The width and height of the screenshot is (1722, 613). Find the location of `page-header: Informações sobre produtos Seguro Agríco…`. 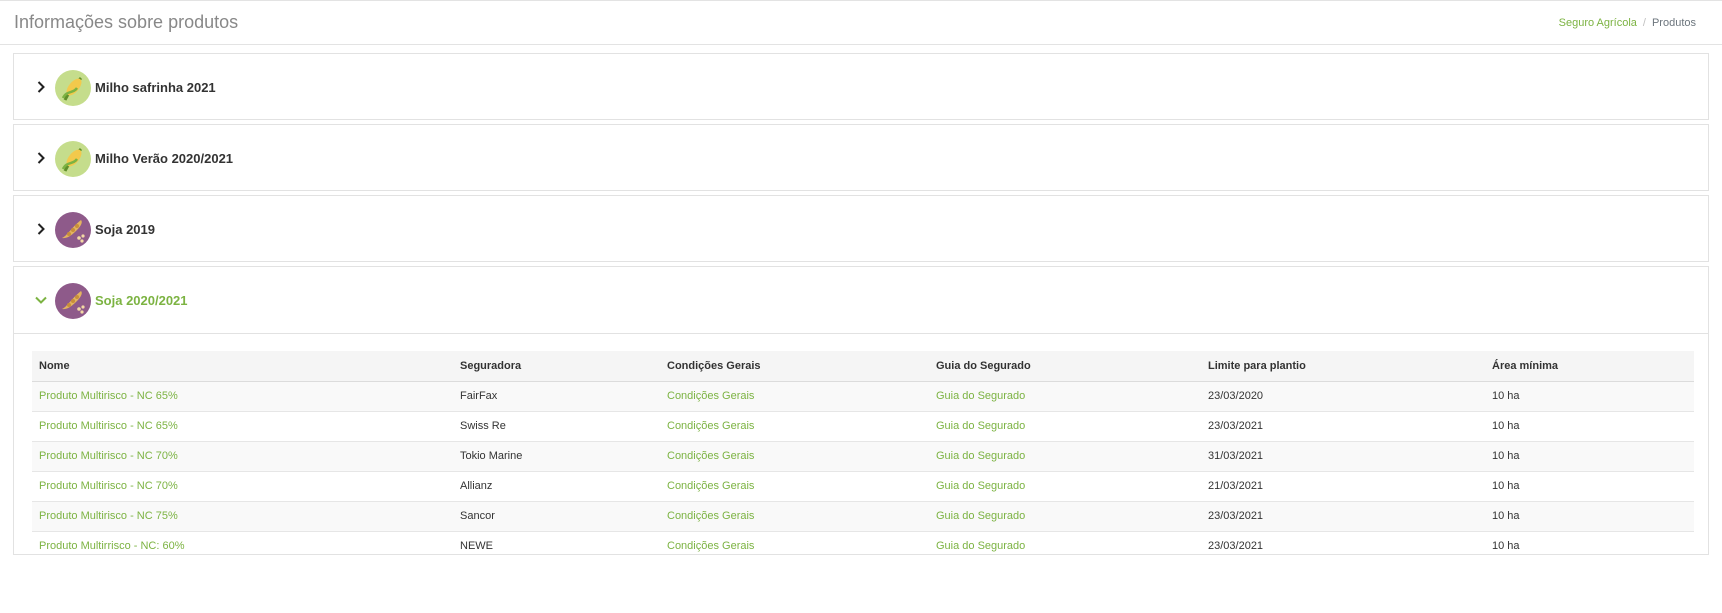

page-header: Informações sobre produtos Seguro Agríco… is located at coordinates (861, 22).